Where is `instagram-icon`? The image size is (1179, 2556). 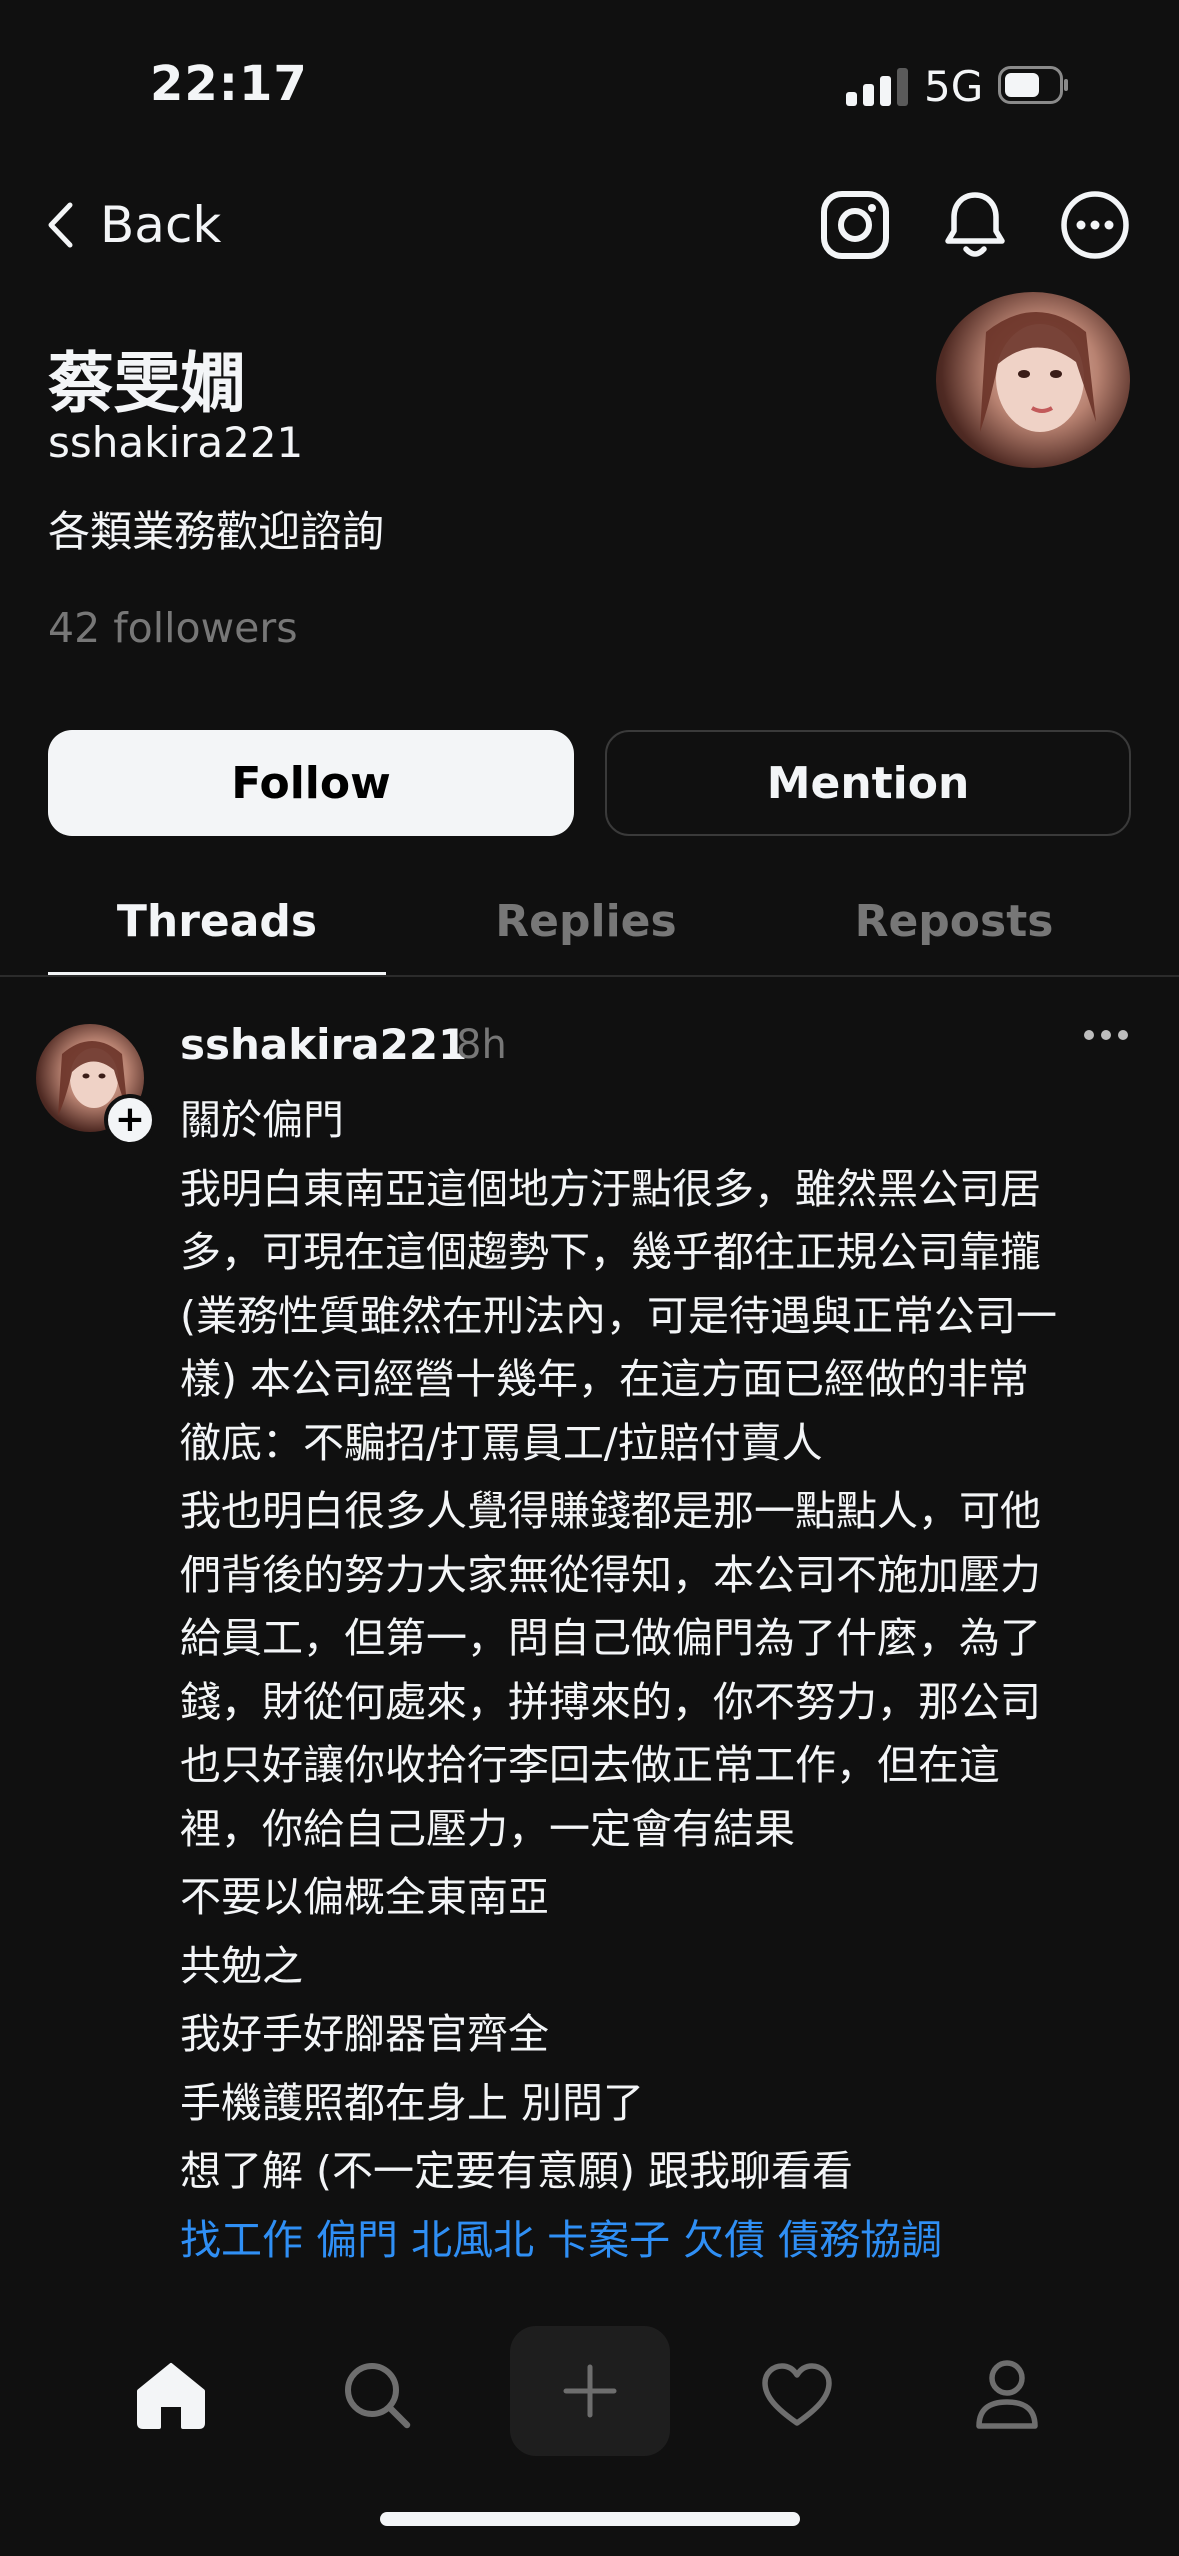 instagram-icon is located at coordinates (855, 225).